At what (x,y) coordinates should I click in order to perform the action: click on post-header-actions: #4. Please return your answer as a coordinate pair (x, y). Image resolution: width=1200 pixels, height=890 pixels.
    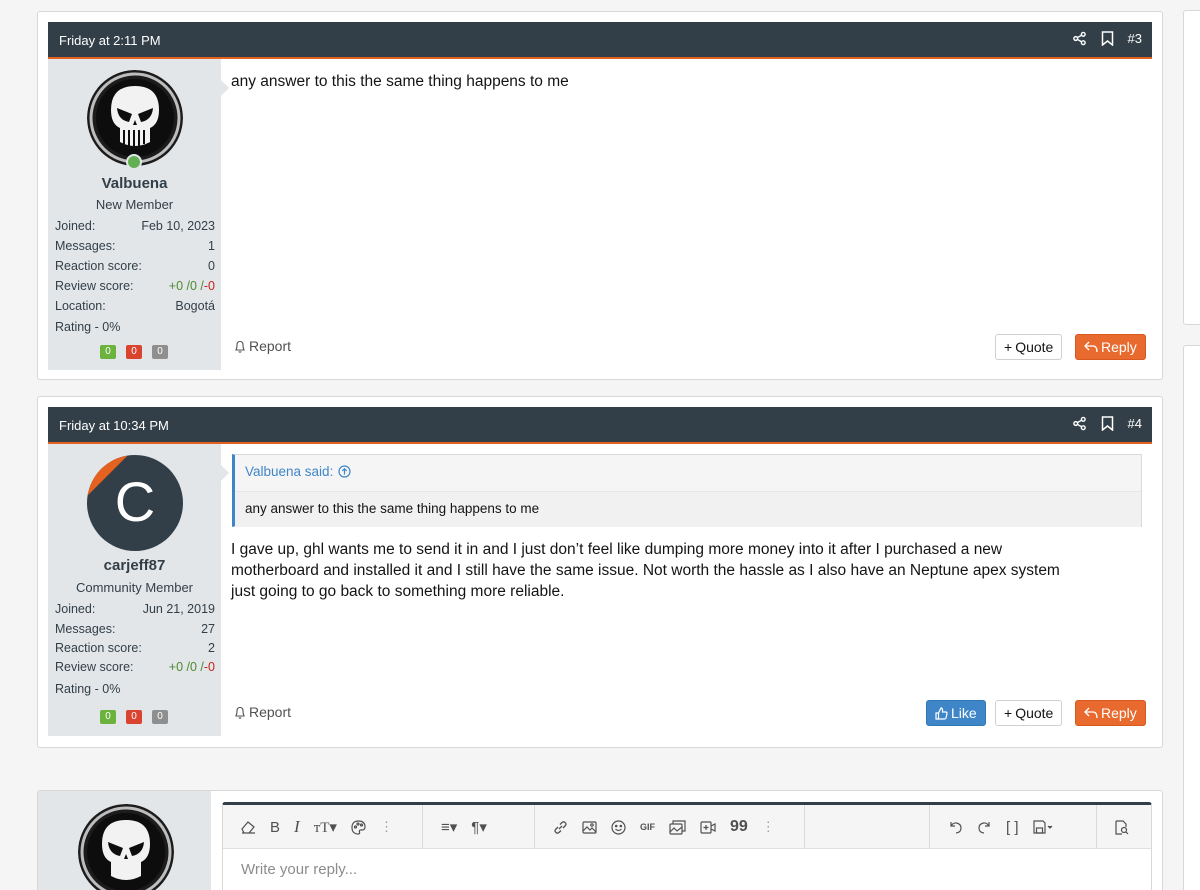
    Looking at the image, I should click on (1107, 423).